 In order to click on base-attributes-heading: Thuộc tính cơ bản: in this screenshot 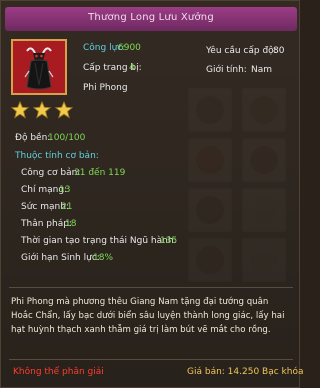, I will do `click(57, 156)`.